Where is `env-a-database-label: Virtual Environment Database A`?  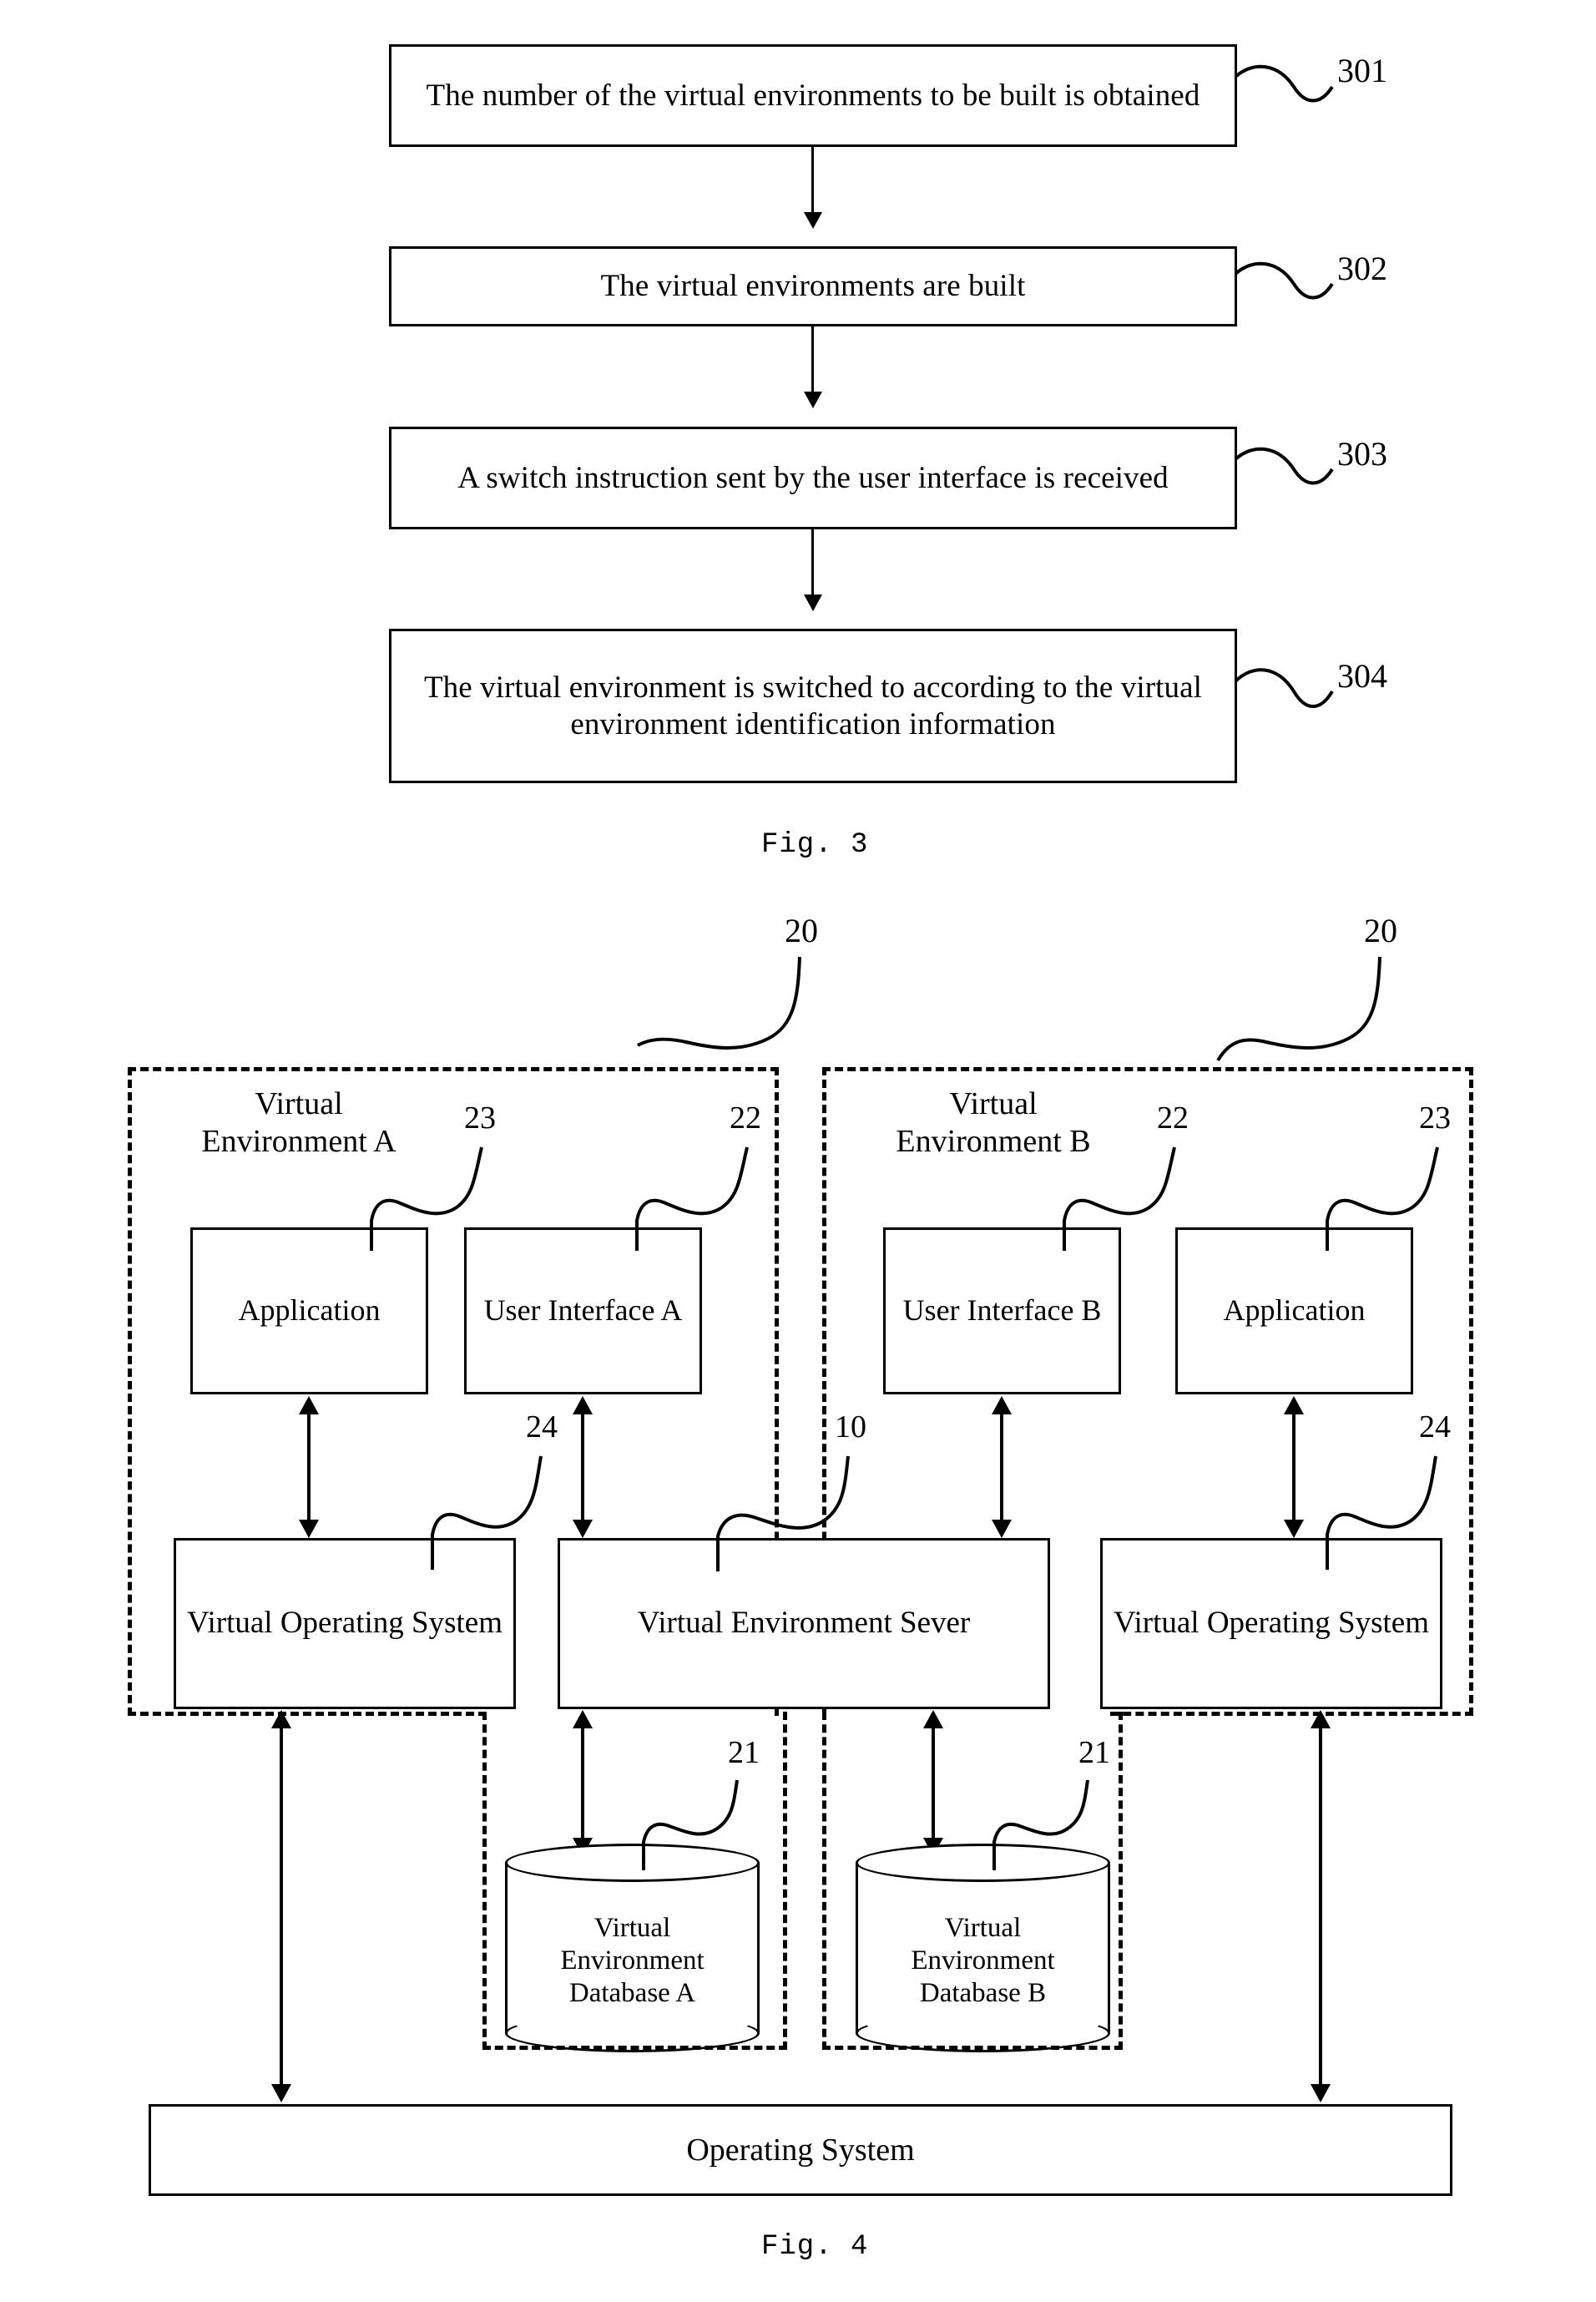 env-a-database-label: Virtual Environment Database A is located at coordinates (632, 1960).